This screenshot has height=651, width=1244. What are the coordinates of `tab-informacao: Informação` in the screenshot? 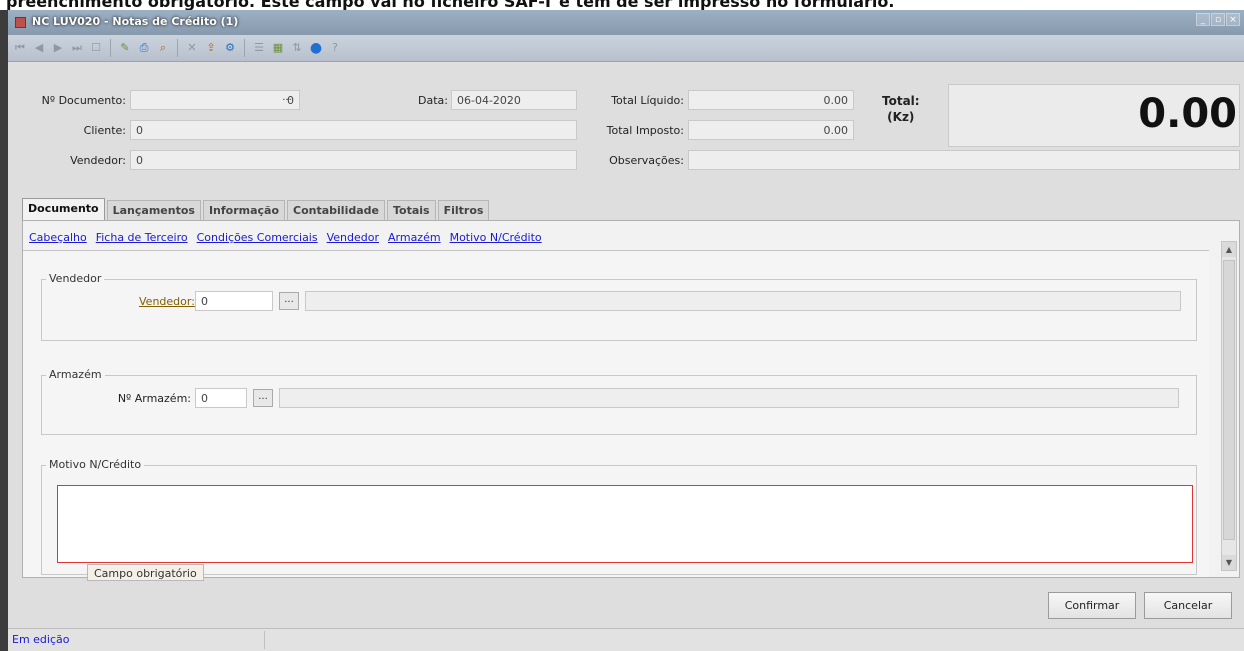 It's located at (244, 210).